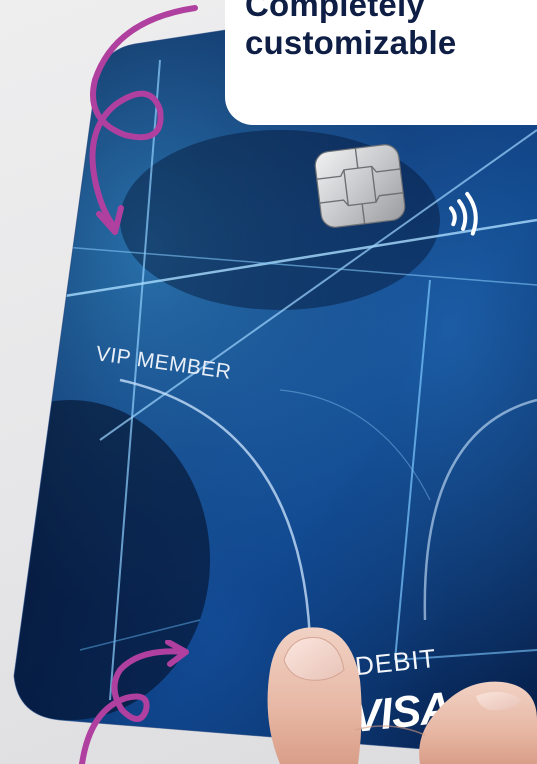  What do you see at coordinates (402, 695) in the screenshot?
I see `hand-thumb` at bounding box center [402, 695].